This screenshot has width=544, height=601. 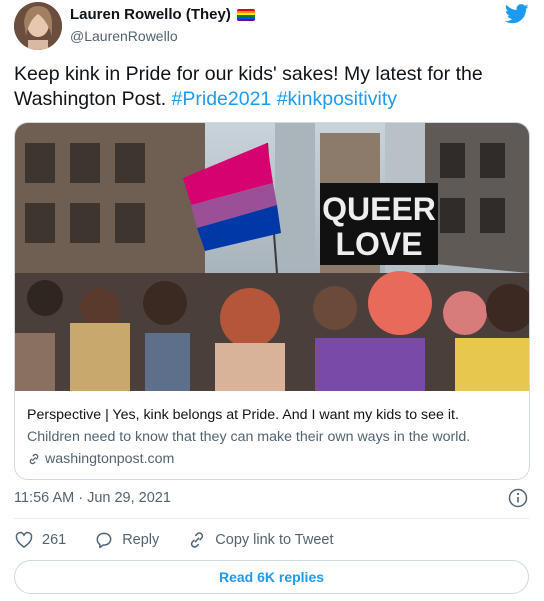 I want to click on twitter-bird-icon, so click(x=517, y=14).